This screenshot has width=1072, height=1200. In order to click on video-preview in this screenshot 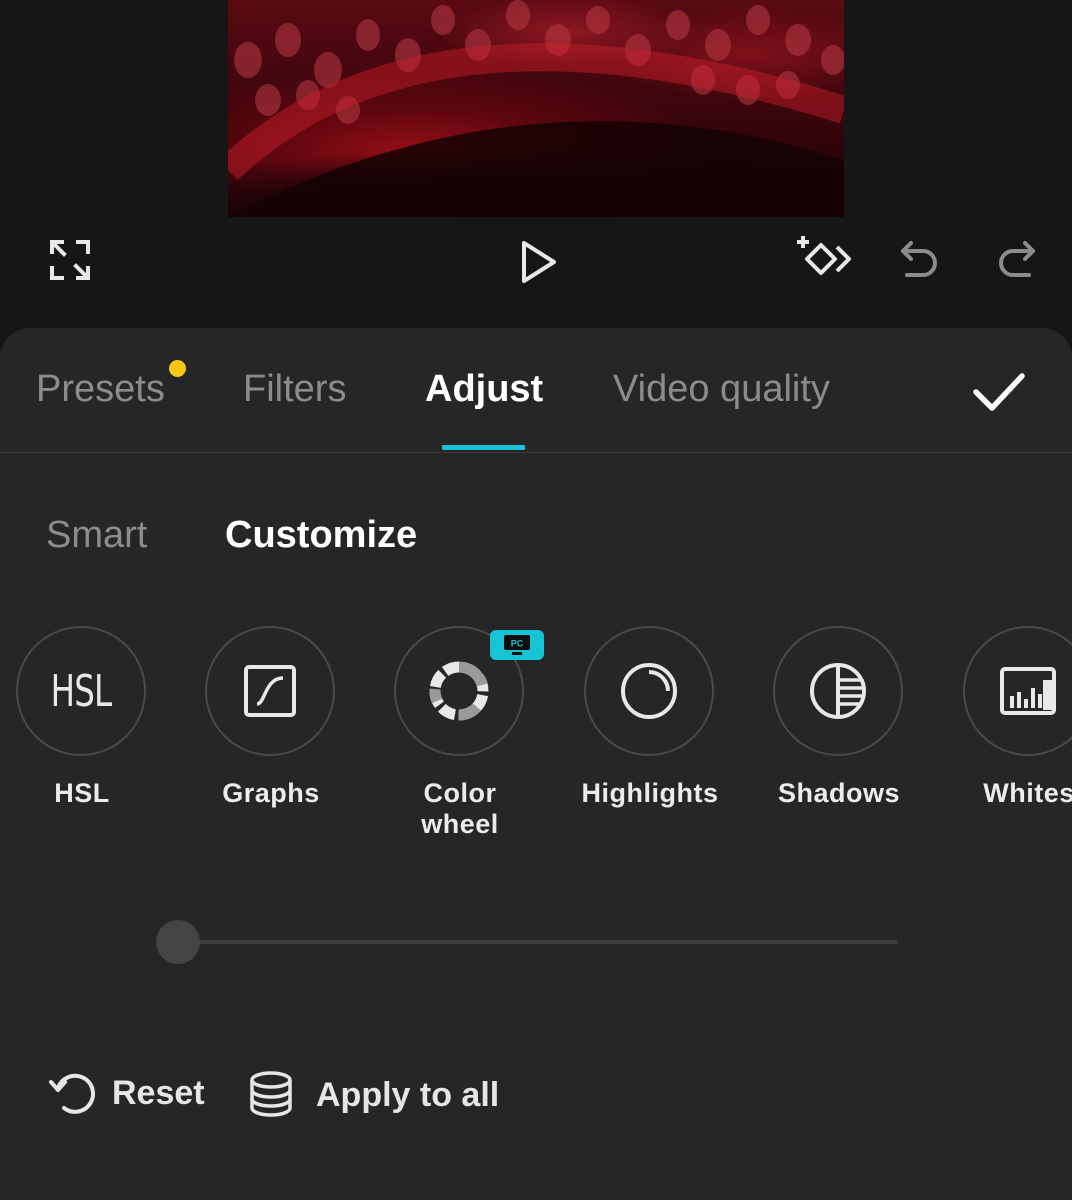, I will do `click(536, 108)`.